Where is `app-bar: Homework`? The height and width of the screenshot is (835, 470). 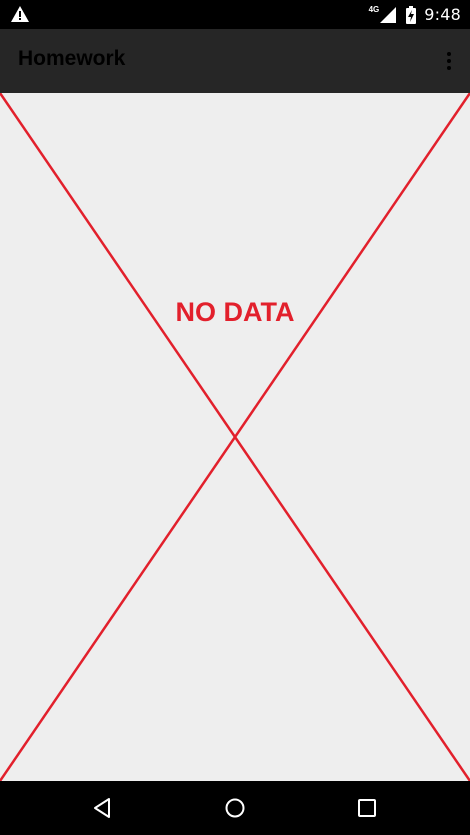 app-bar: Homework is located at coordinates (235, 61).